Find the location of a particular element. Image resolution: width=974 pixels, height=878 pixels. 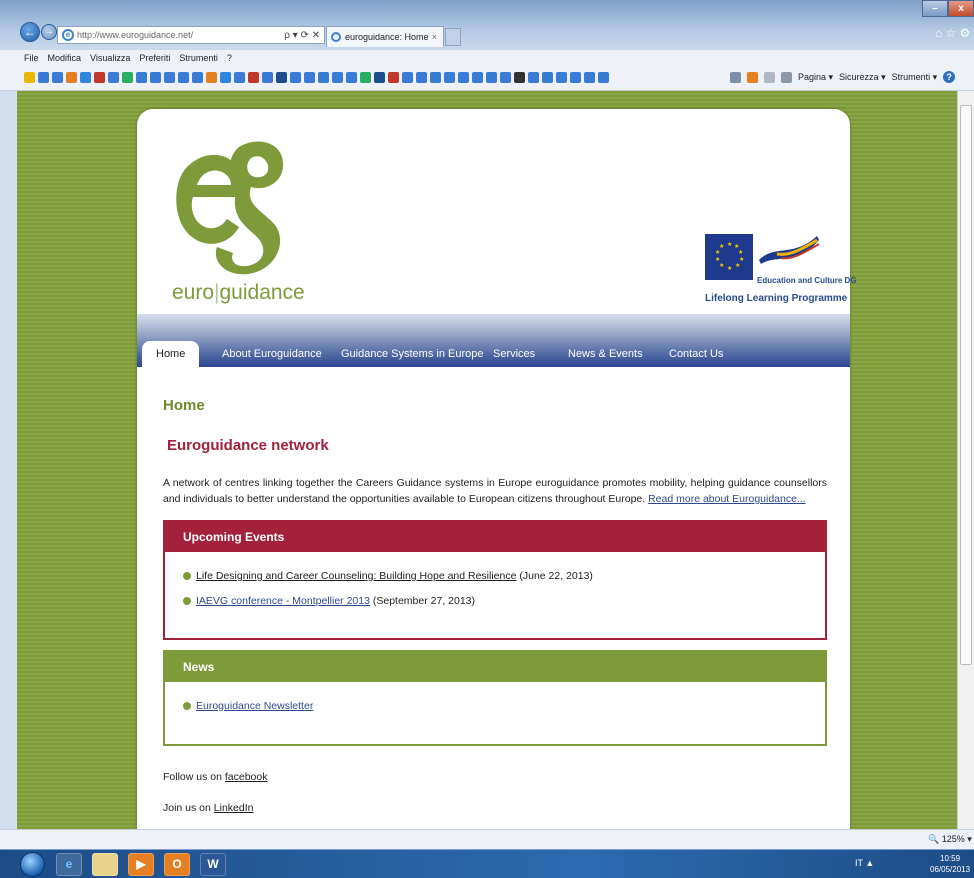

newsletter-link: Euroguidance Newsletter is located at coordinates (254, 706).